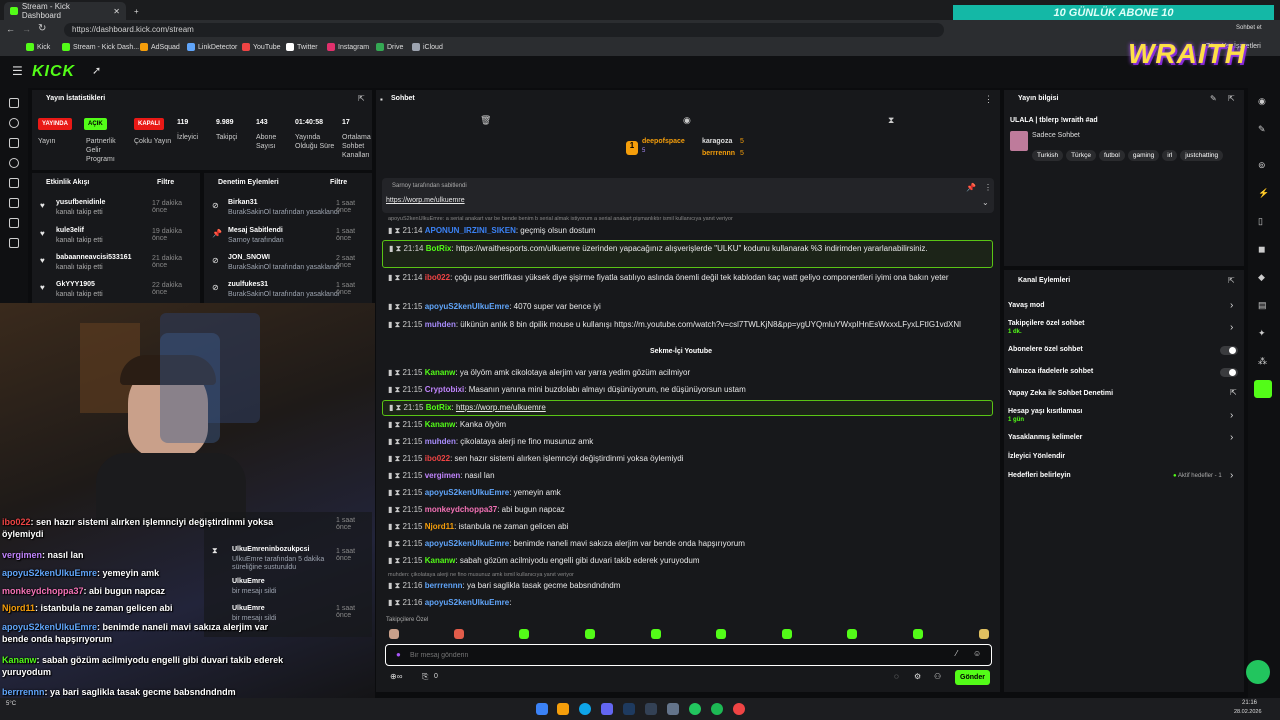 The width and height of the screenshot is (1280, 720). Describe the element at coordinates (14, 143) in the screenshot. I see `chat-icon` at that location.